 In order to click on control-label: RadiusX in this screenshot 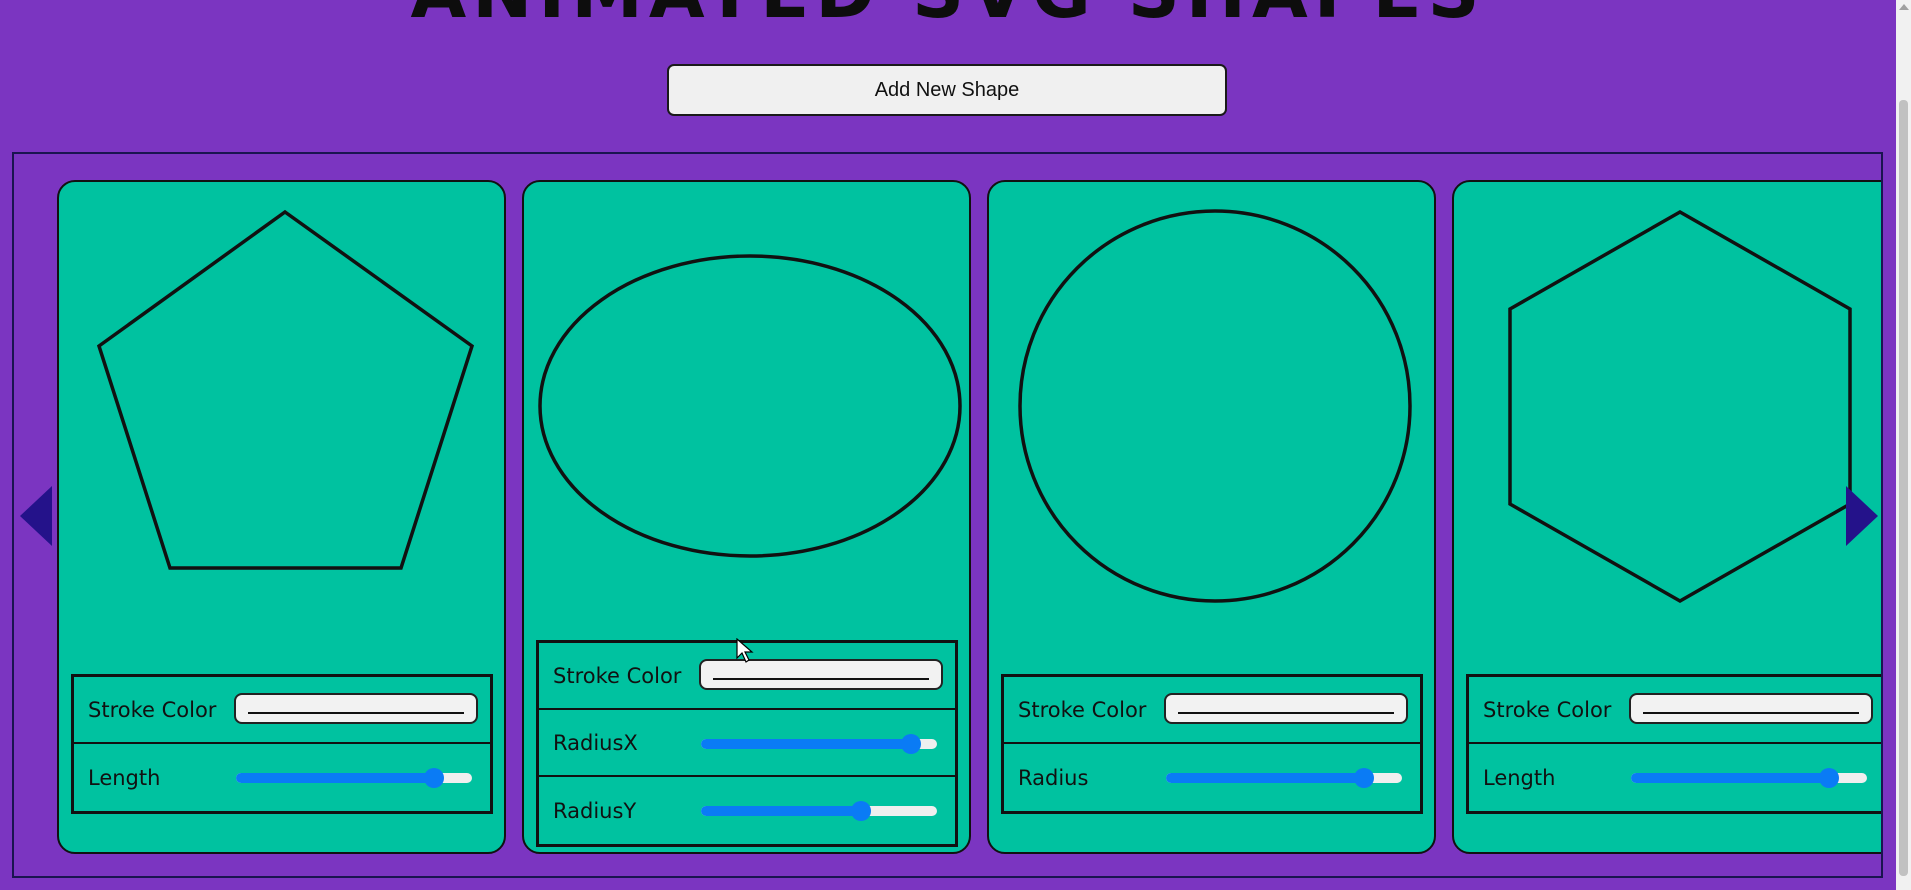, I will do `click(595, 742)`.